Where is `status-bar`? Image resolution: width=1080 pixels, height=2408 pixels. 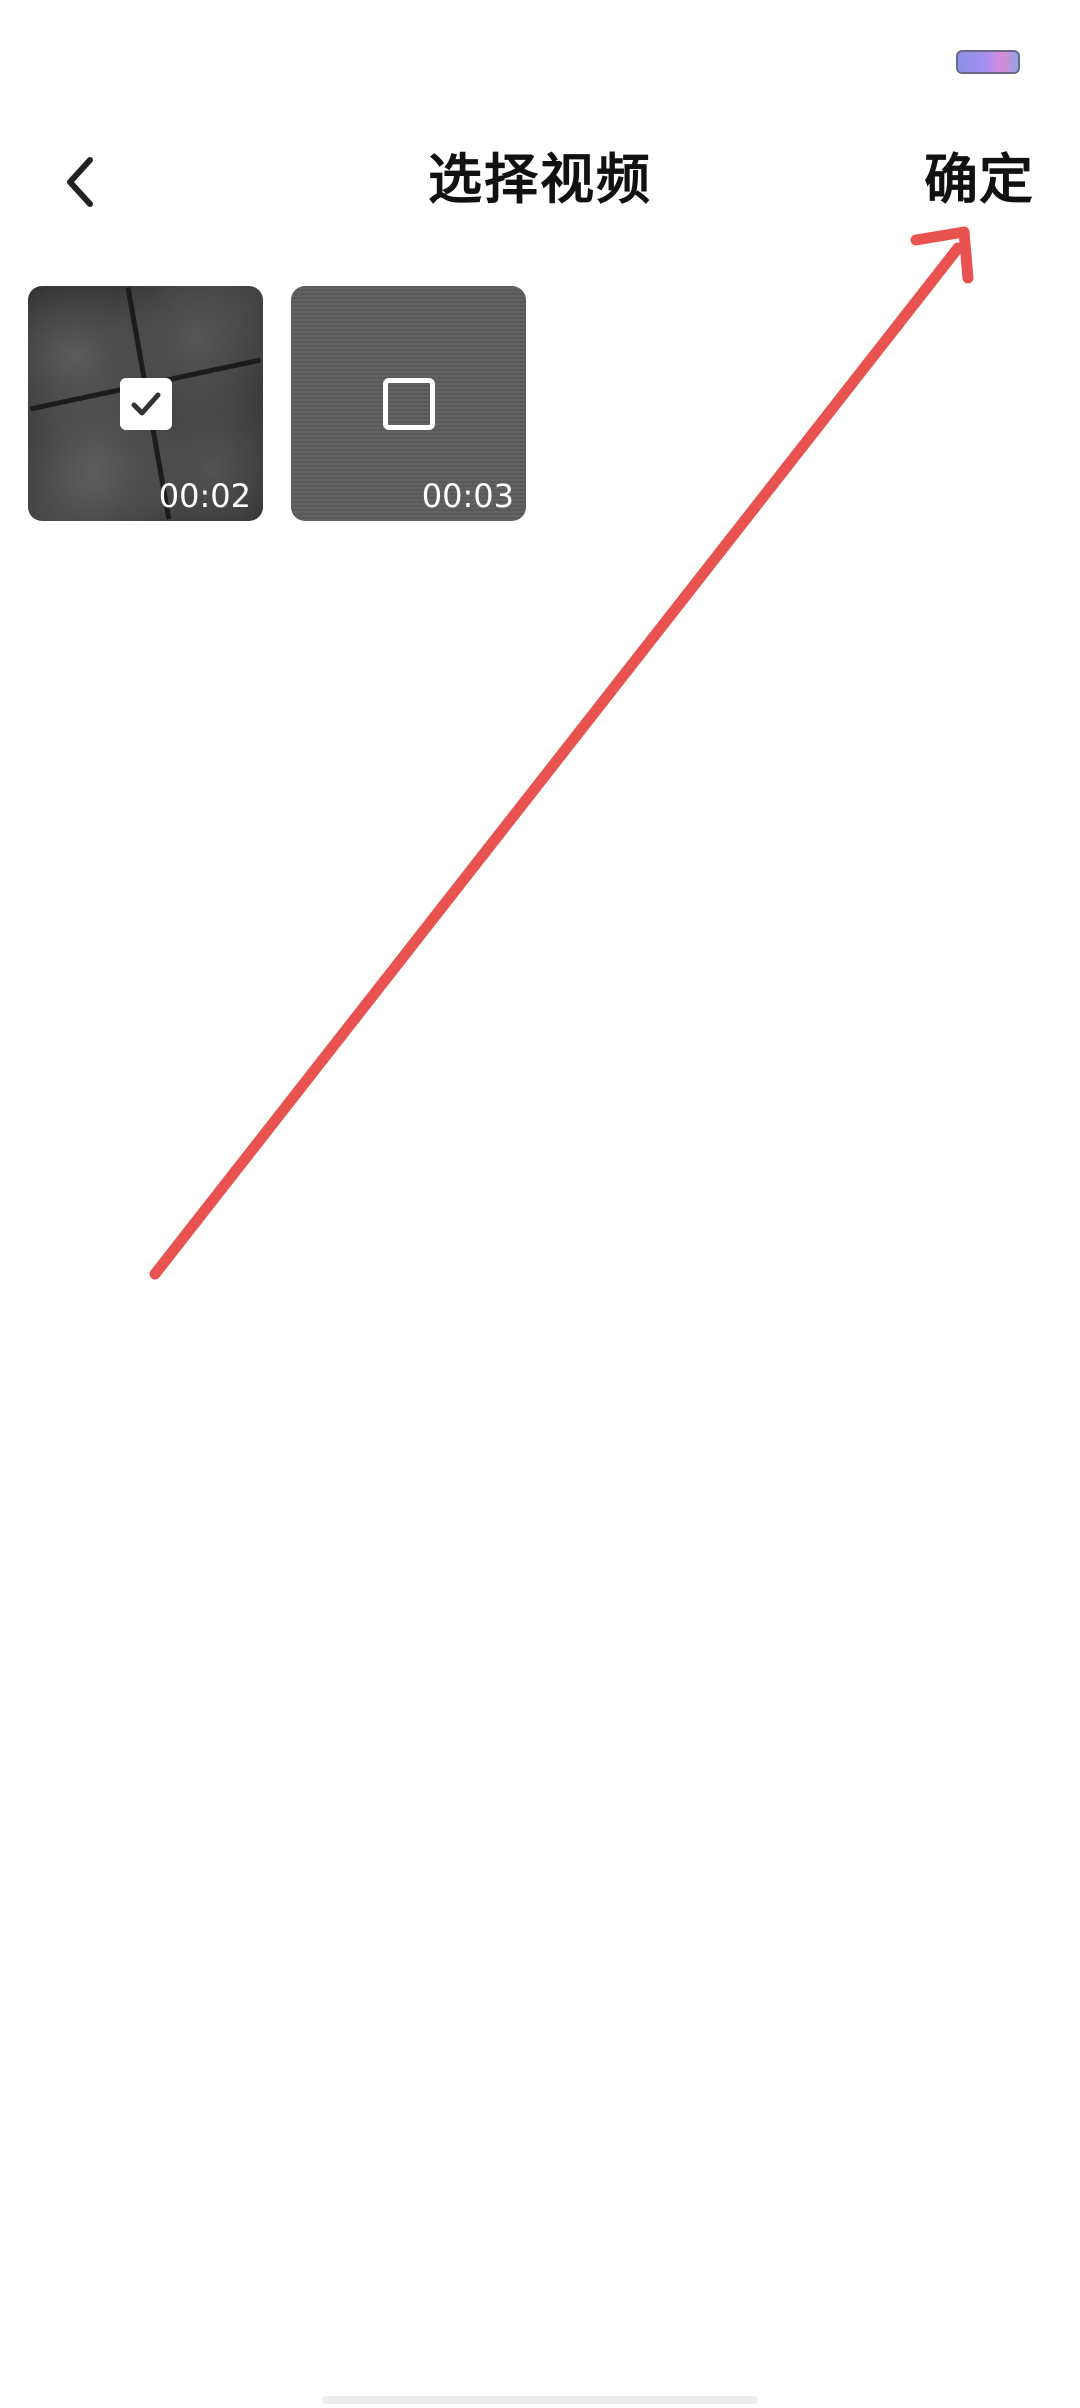 status-bar is located at coordinates (540, 60).